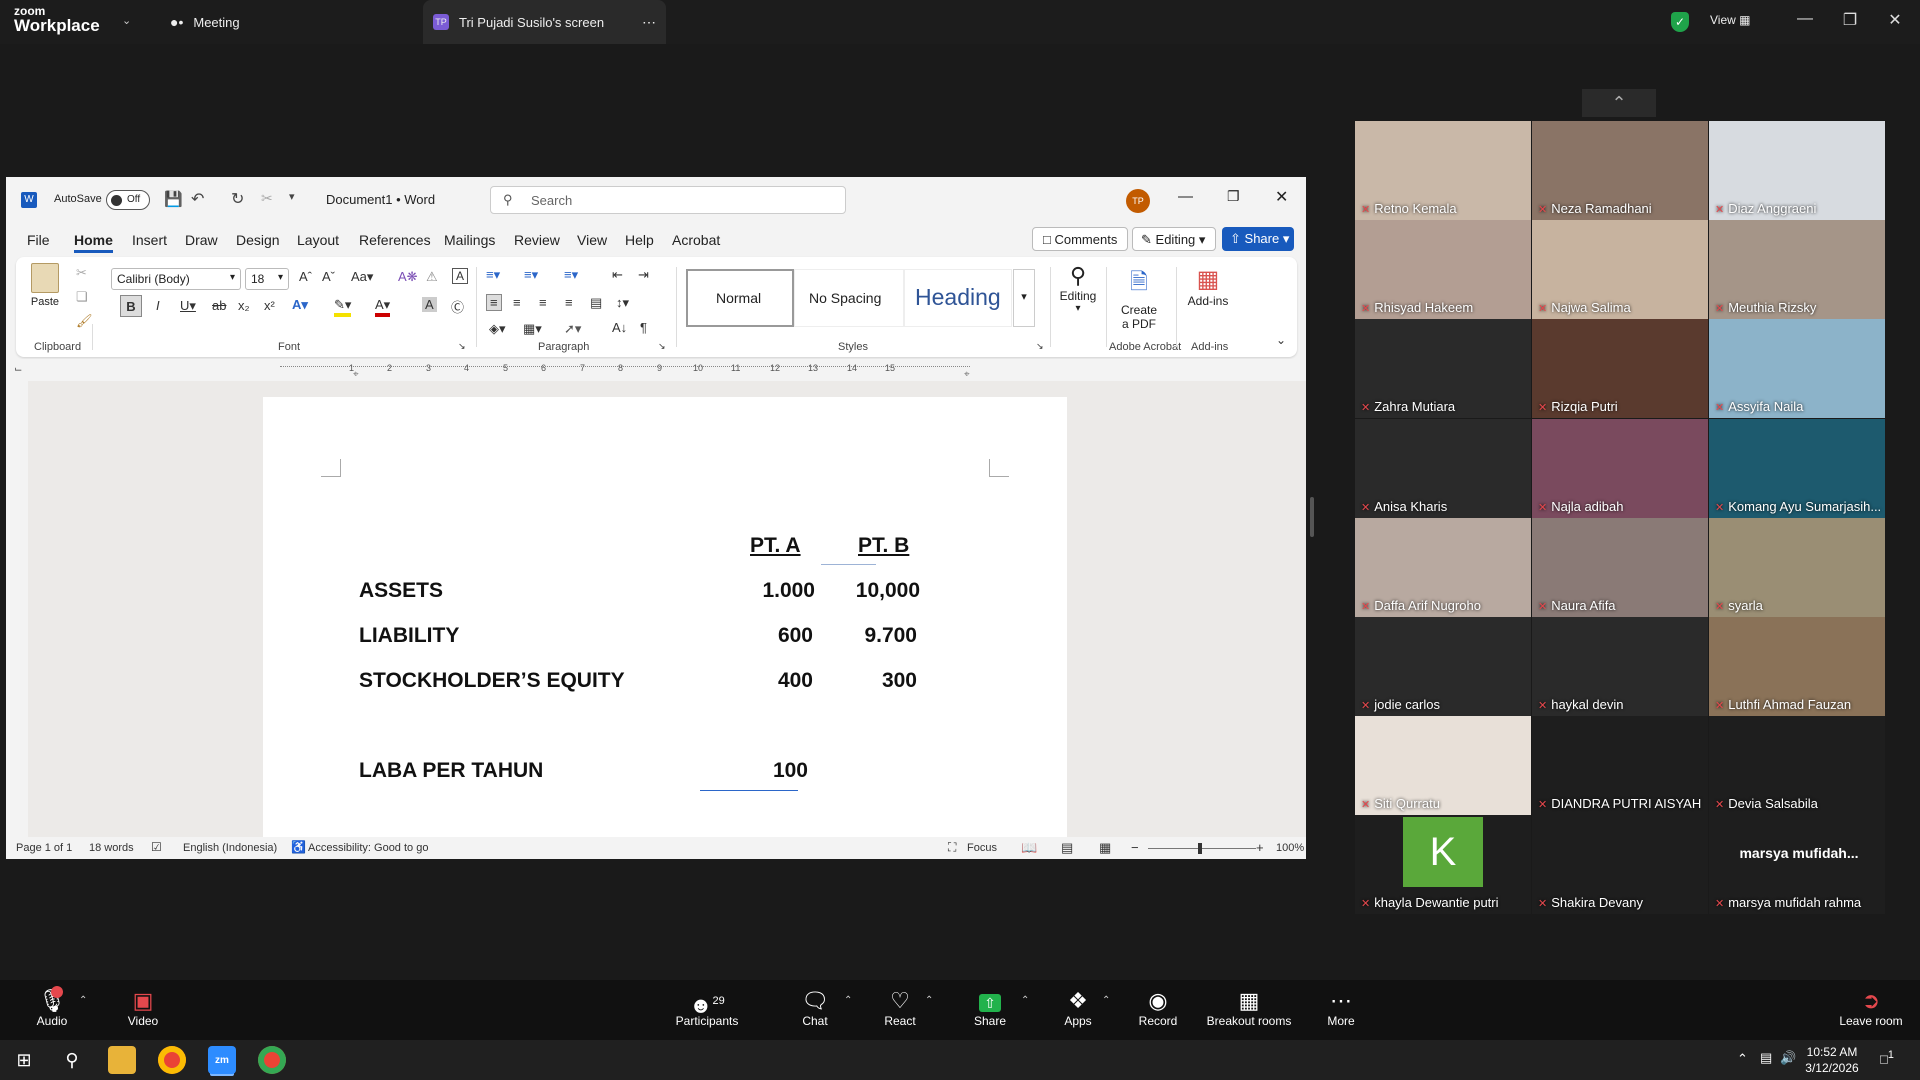  I want to click on character-shading-icon: A, so click(429, 304).